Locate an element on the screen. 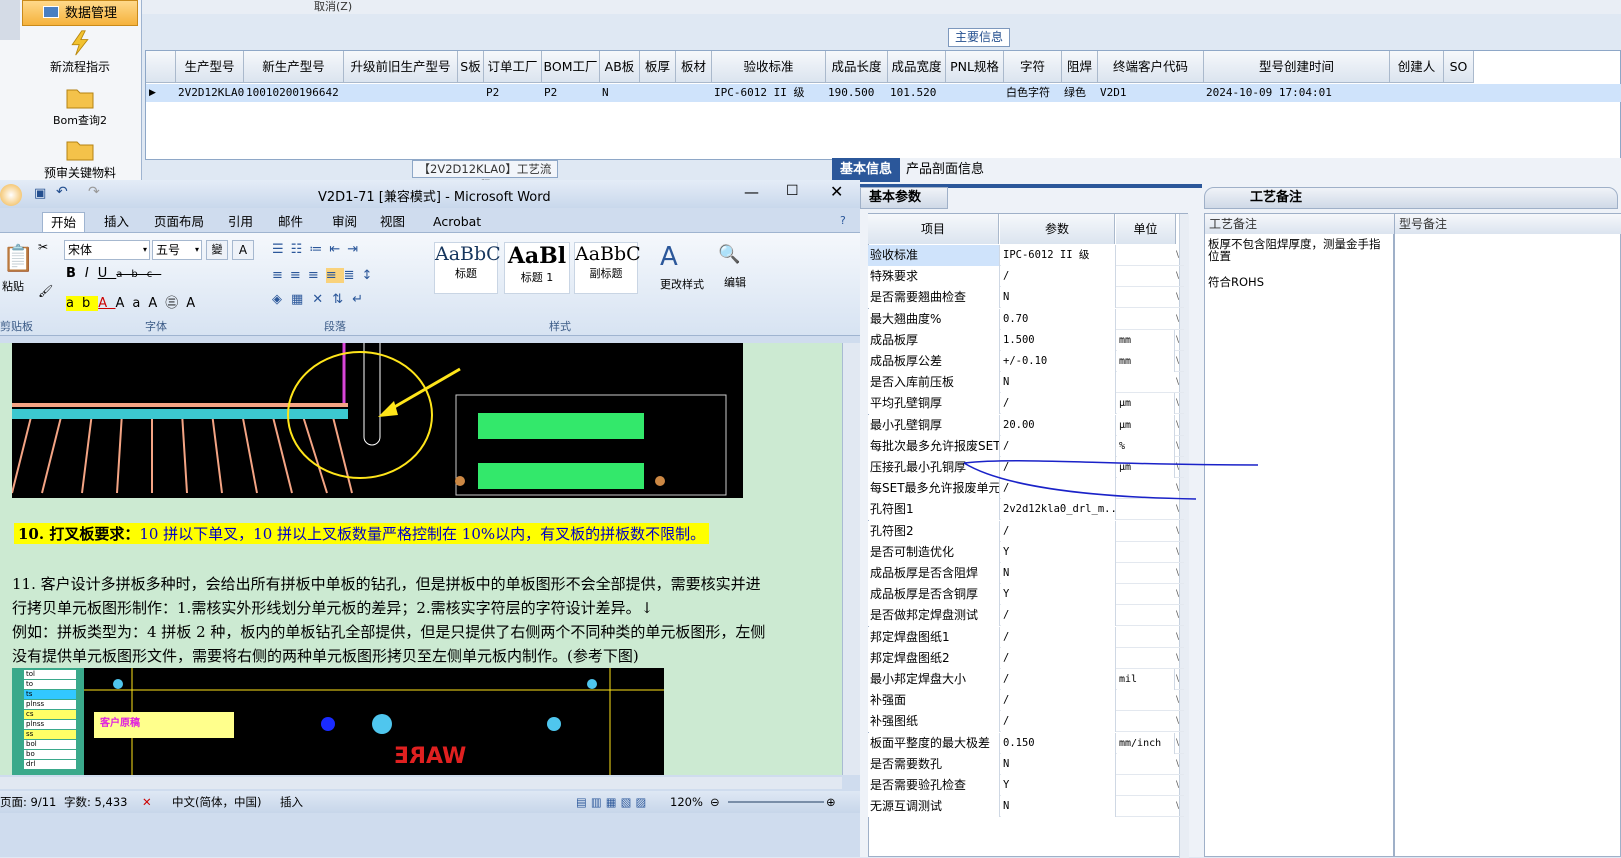 This screenshot has width=1621, height=858. table-row: 是否可制造优化 Y \ is located at coordinates (1026, 552).